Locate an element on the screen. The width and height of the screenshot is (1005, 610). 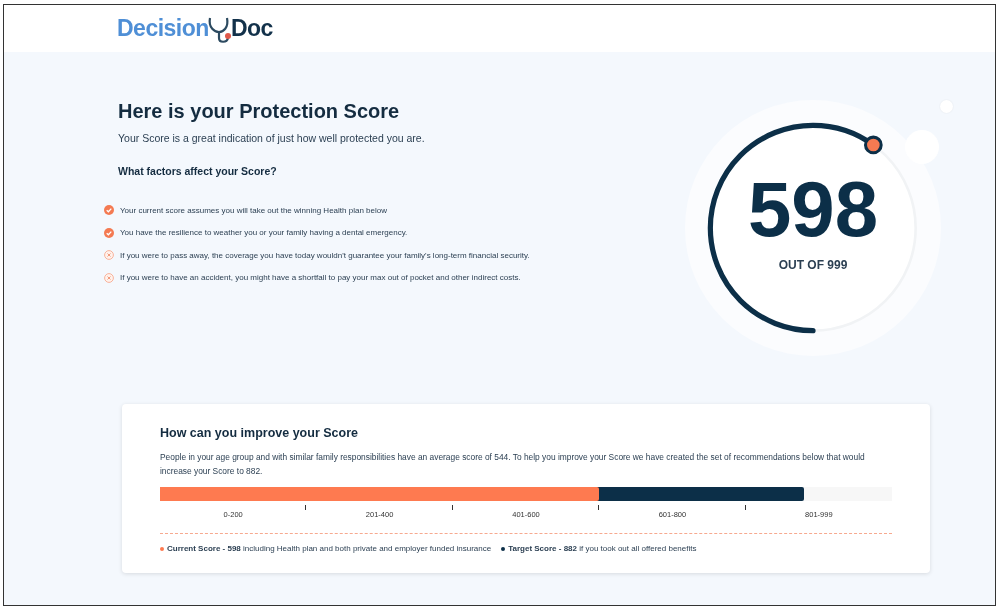
factor-text: You have the resilience to weather you or your family having a dental emergency. is located at coordinates (264, 233).